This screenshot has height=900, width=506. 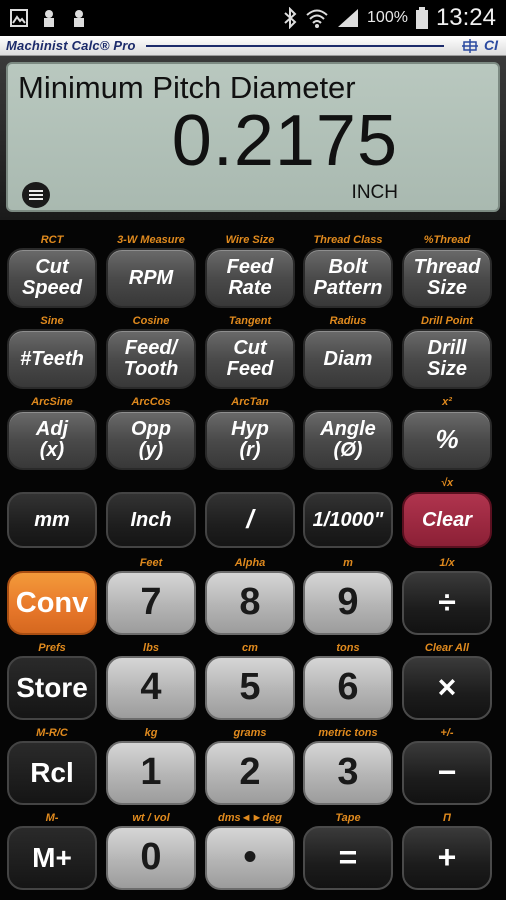 I want to click on digit-9-key: 9, so click(x=348, y=603).